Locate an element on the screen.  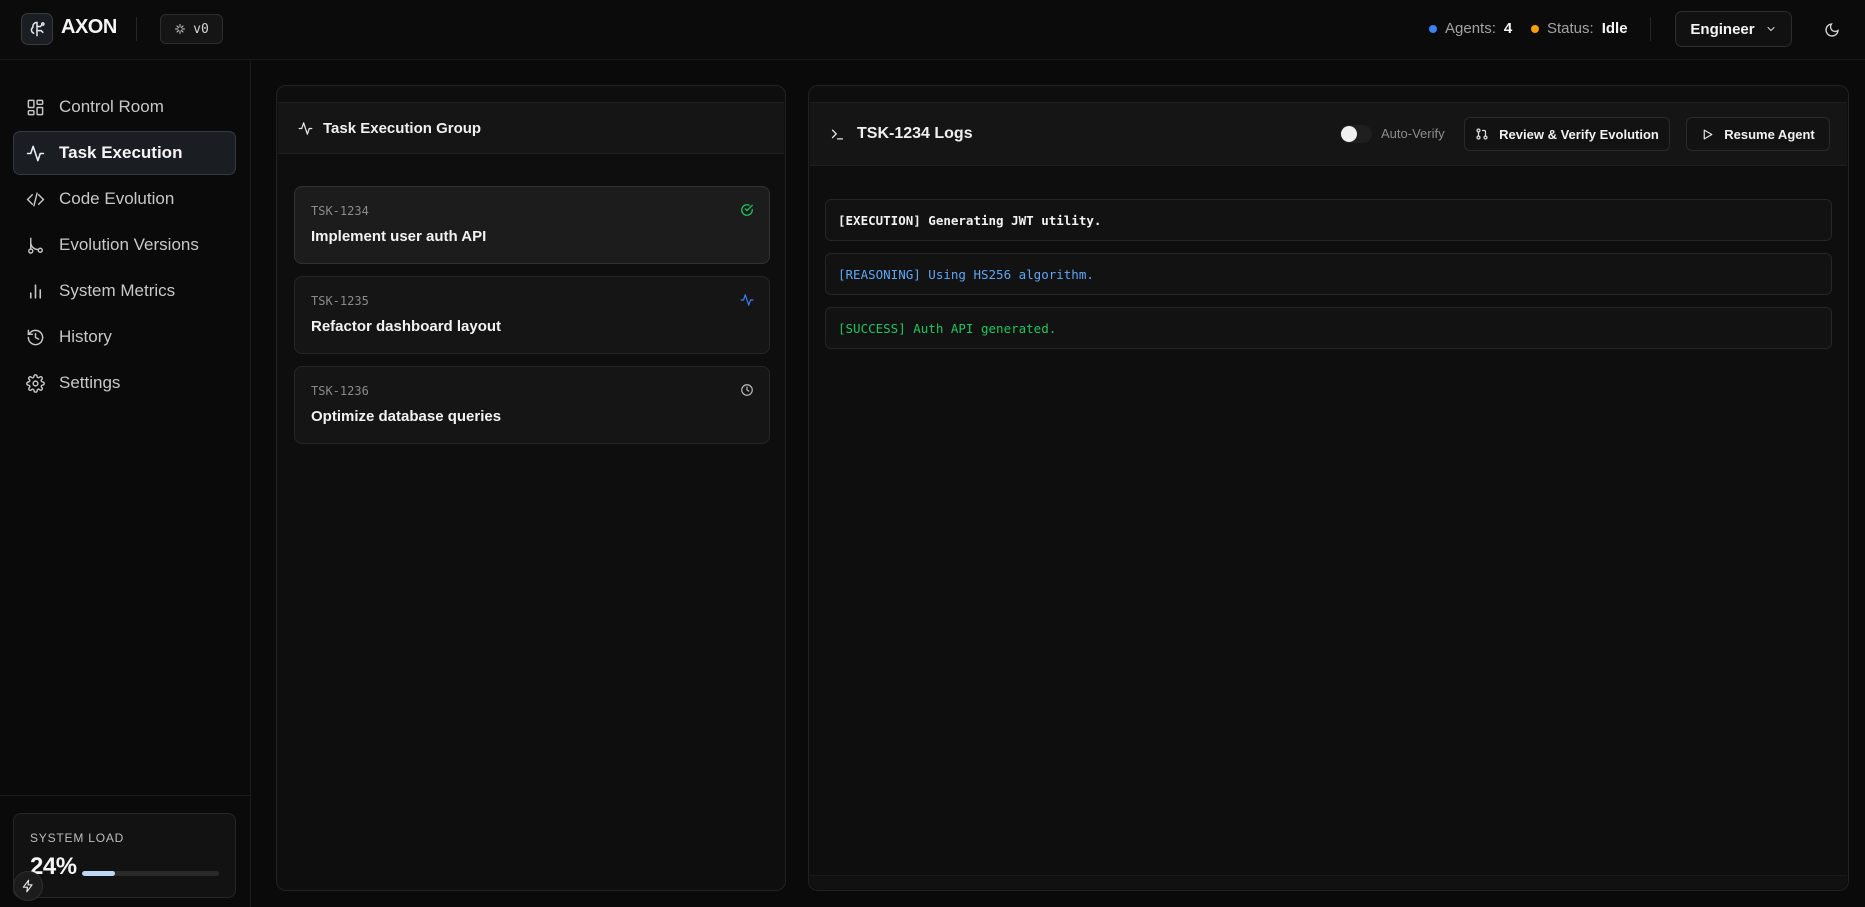
system-load-bar-fill is located at coordinates (98, 873).